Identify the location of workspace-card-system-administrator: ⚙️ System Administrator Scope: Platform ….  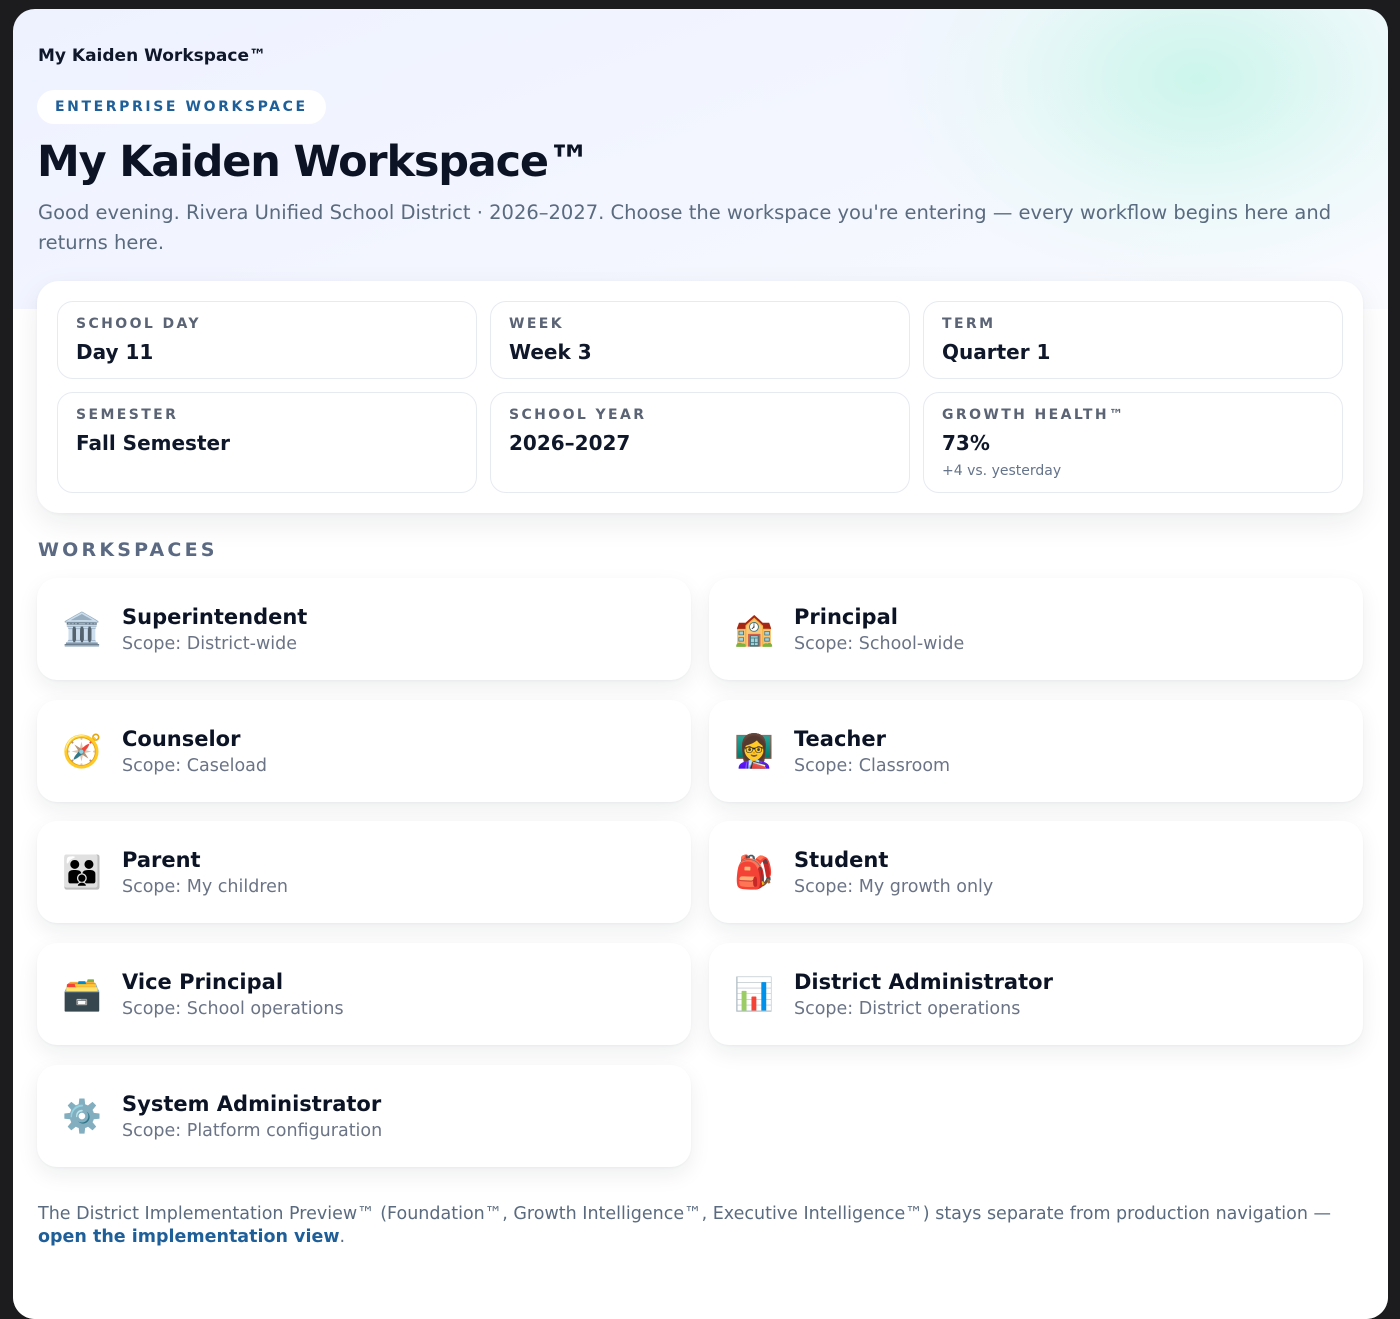
(364, 1116).